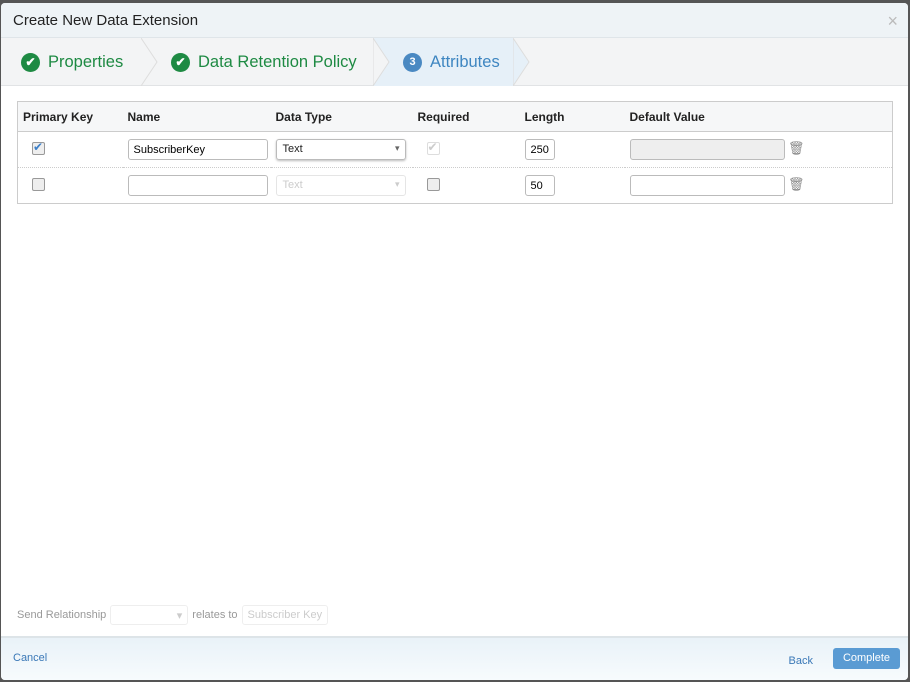  Describe the element at coordinates (341, 116) in the screenshot. I see `col-data-type: Data Type` at that location.